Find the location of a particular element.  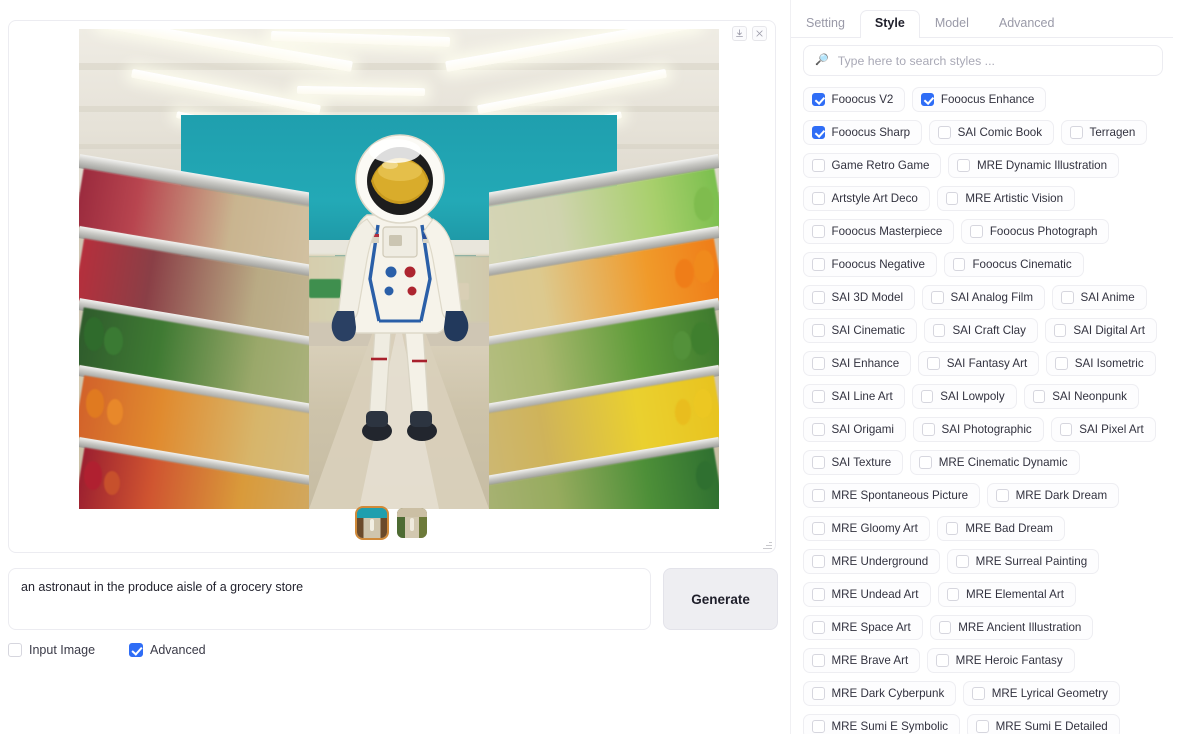

style-chip: MRE Dynamic Illustration is located at coordinates (1034, 165).